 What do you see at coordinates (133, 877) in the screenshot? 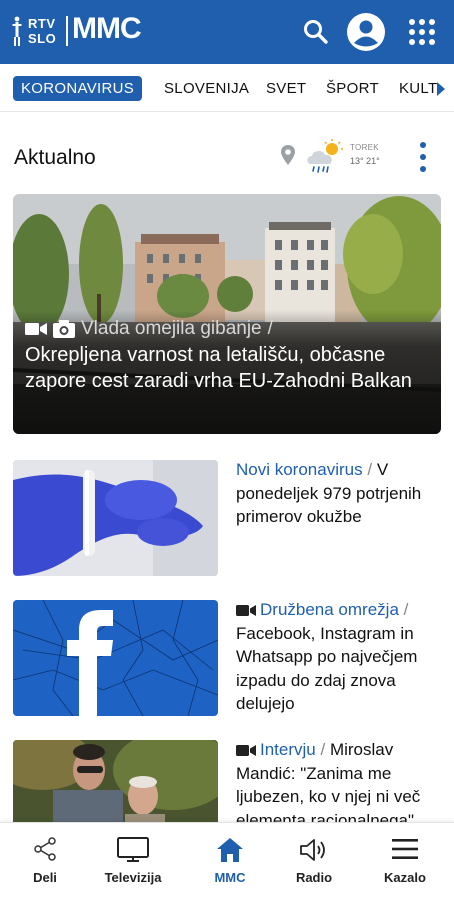
I see `nav-label: Televizija` at bounding box center [133, 877].